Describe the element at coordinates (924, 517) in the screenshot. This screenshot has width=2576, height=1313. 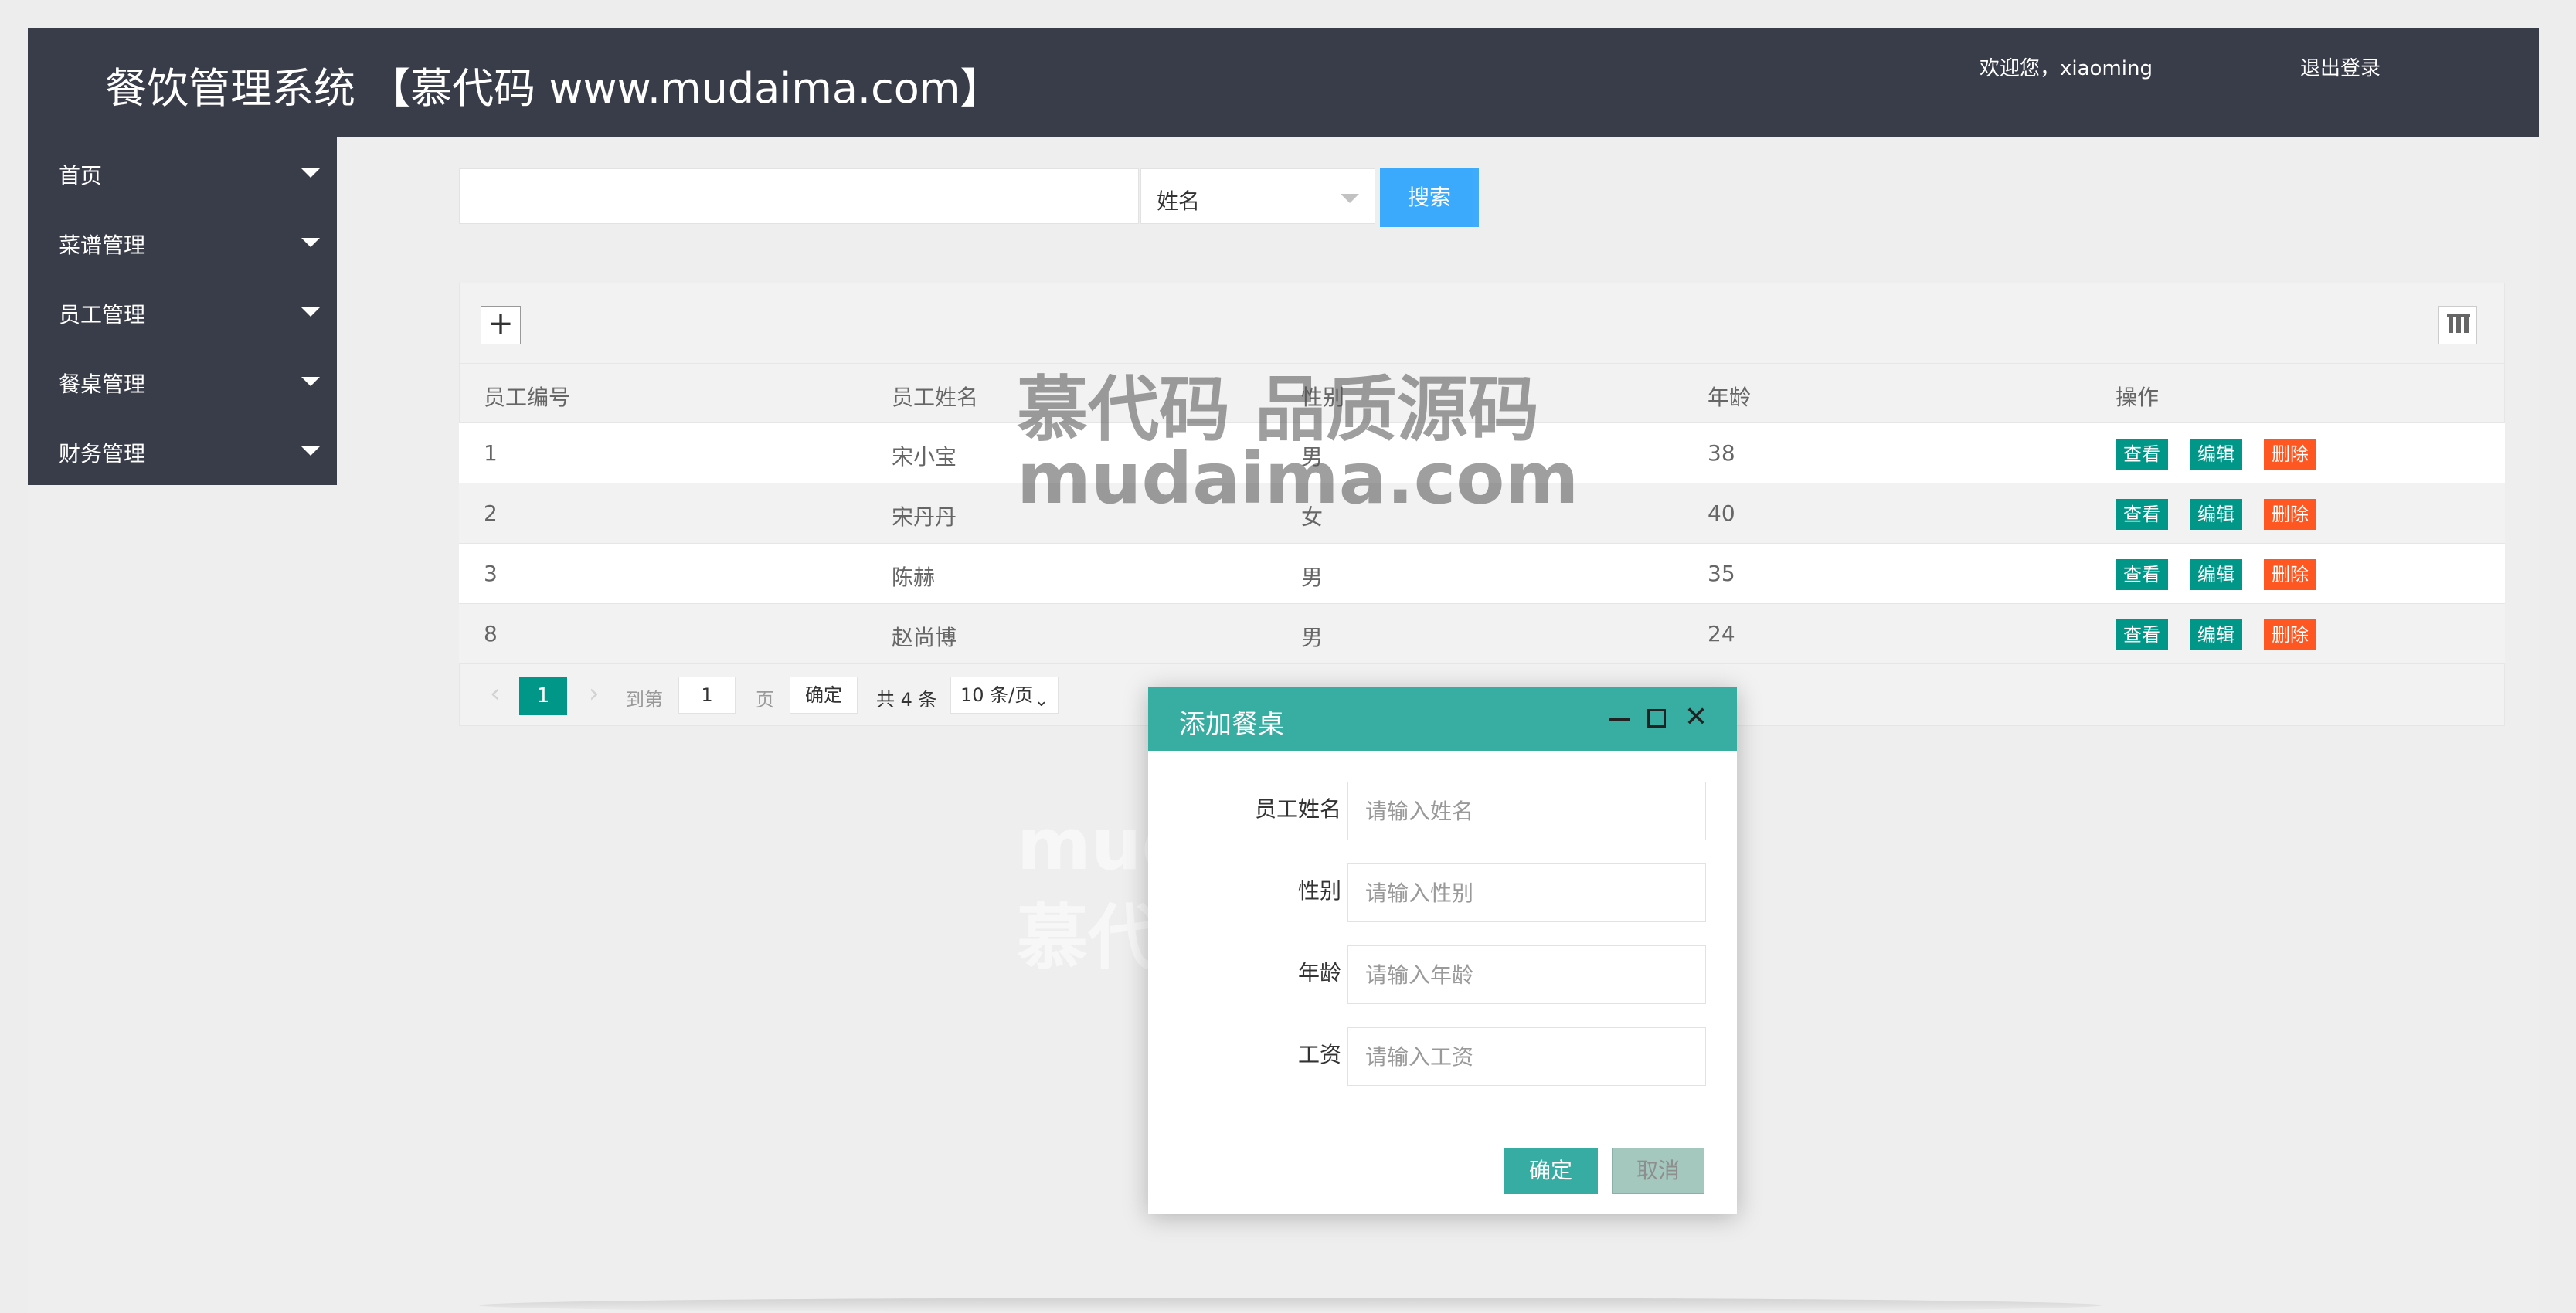
I see `cell-name: 宋丹丹` at that location.